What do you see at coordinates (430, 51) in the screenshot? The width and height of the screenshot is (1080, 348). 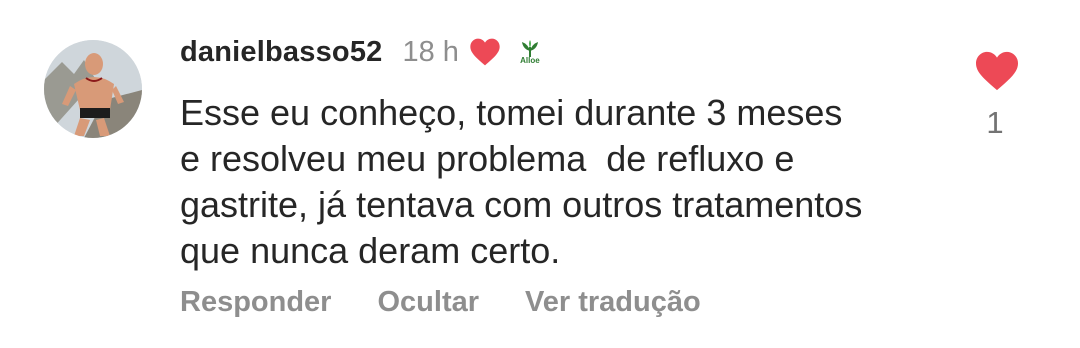 I see `timestamp: 18 h` at bounding box center [430, 51].